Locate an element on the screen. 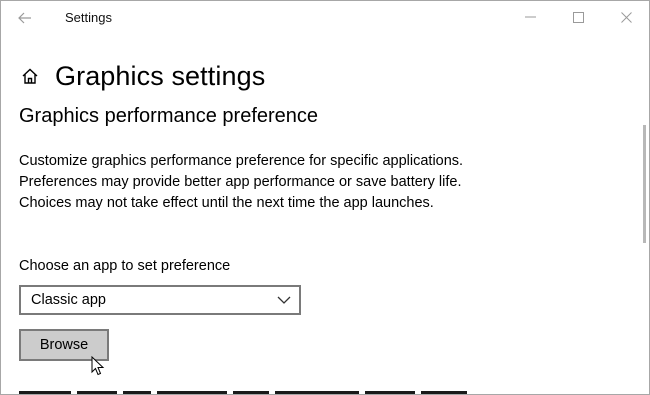  back-arrow-icon is located at coordinates (24, 18).